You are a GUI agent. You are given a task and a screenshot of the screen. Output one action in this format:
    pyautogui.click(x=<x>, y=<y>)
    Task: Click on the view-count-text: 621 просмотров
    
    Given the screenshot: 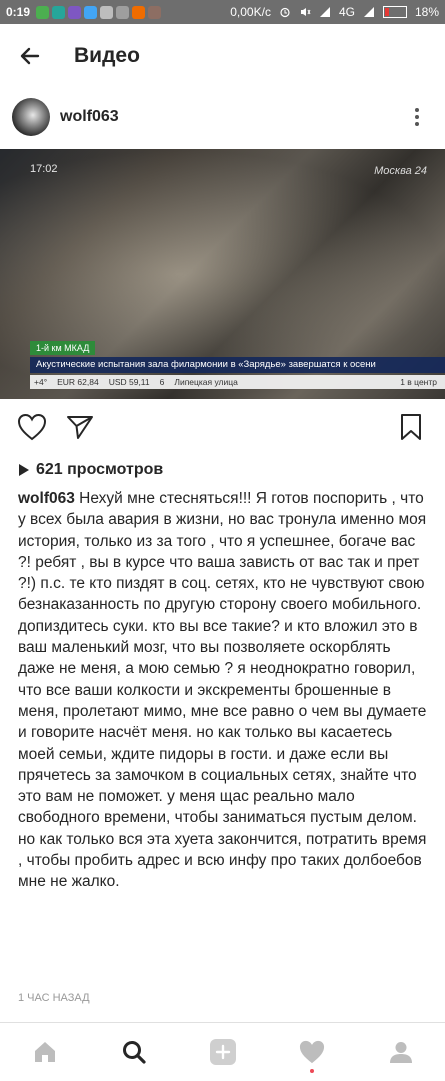 What is the action you would take?
    pyautogui.click(x=100, y=469)
    